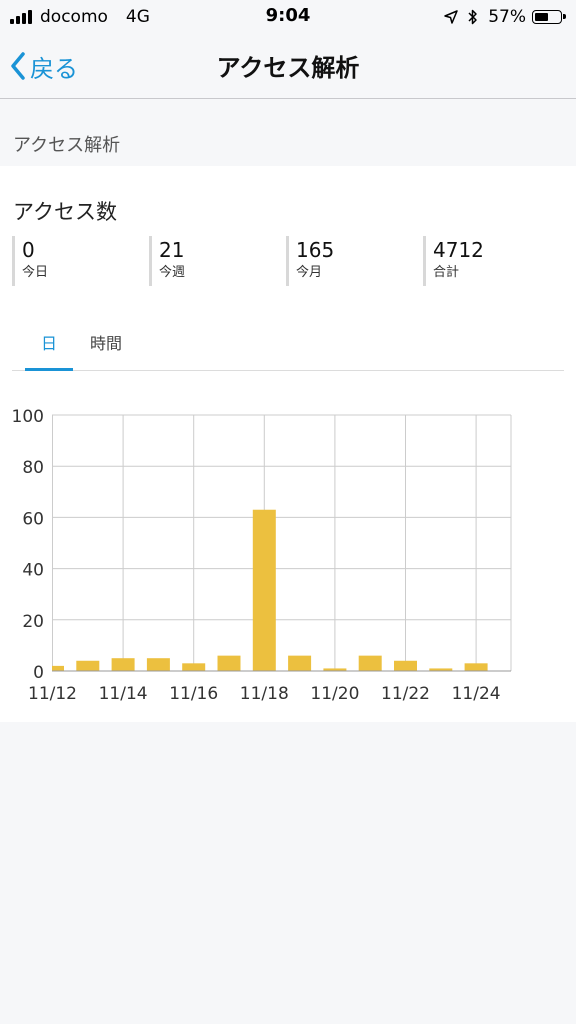  Describe the element at coordinates (288, 132) in the screenshot. I see `section-header: アクセス解析` at that location.